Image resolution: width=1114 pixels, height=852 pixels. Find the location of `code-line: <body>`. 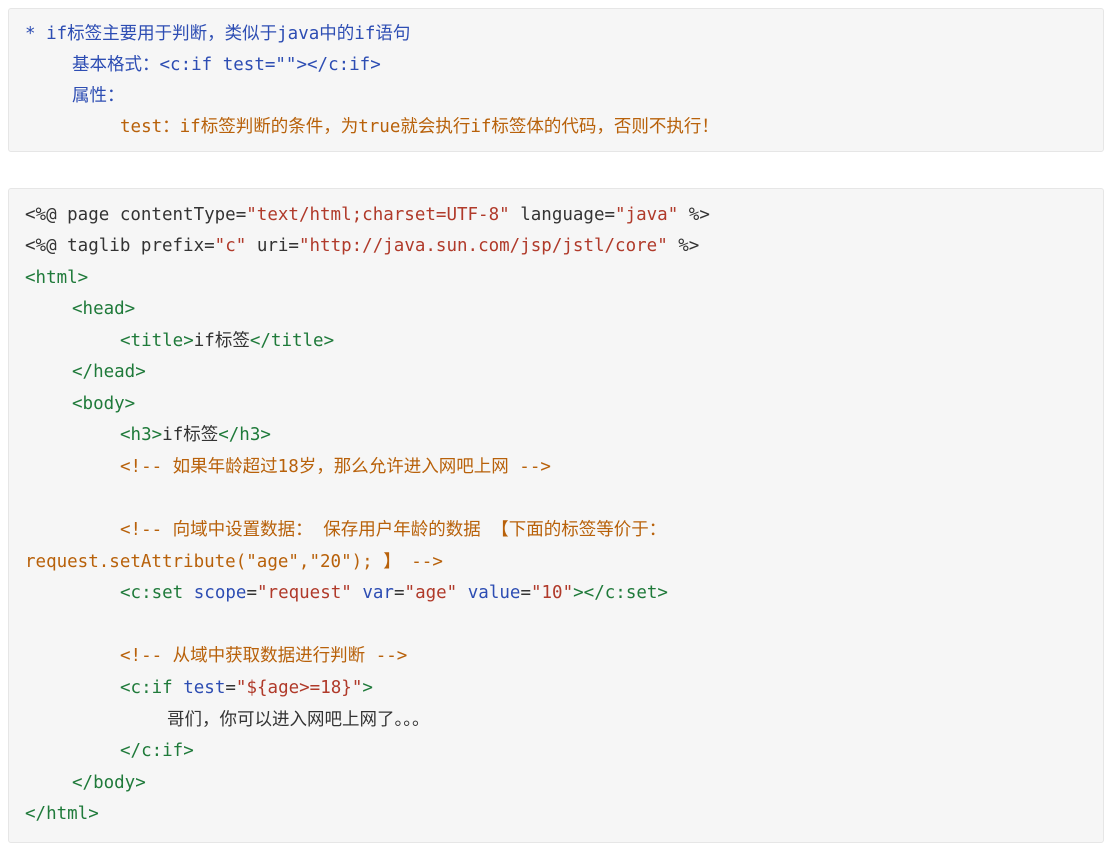

code-line: <body> is located at coordinates (104, 404).